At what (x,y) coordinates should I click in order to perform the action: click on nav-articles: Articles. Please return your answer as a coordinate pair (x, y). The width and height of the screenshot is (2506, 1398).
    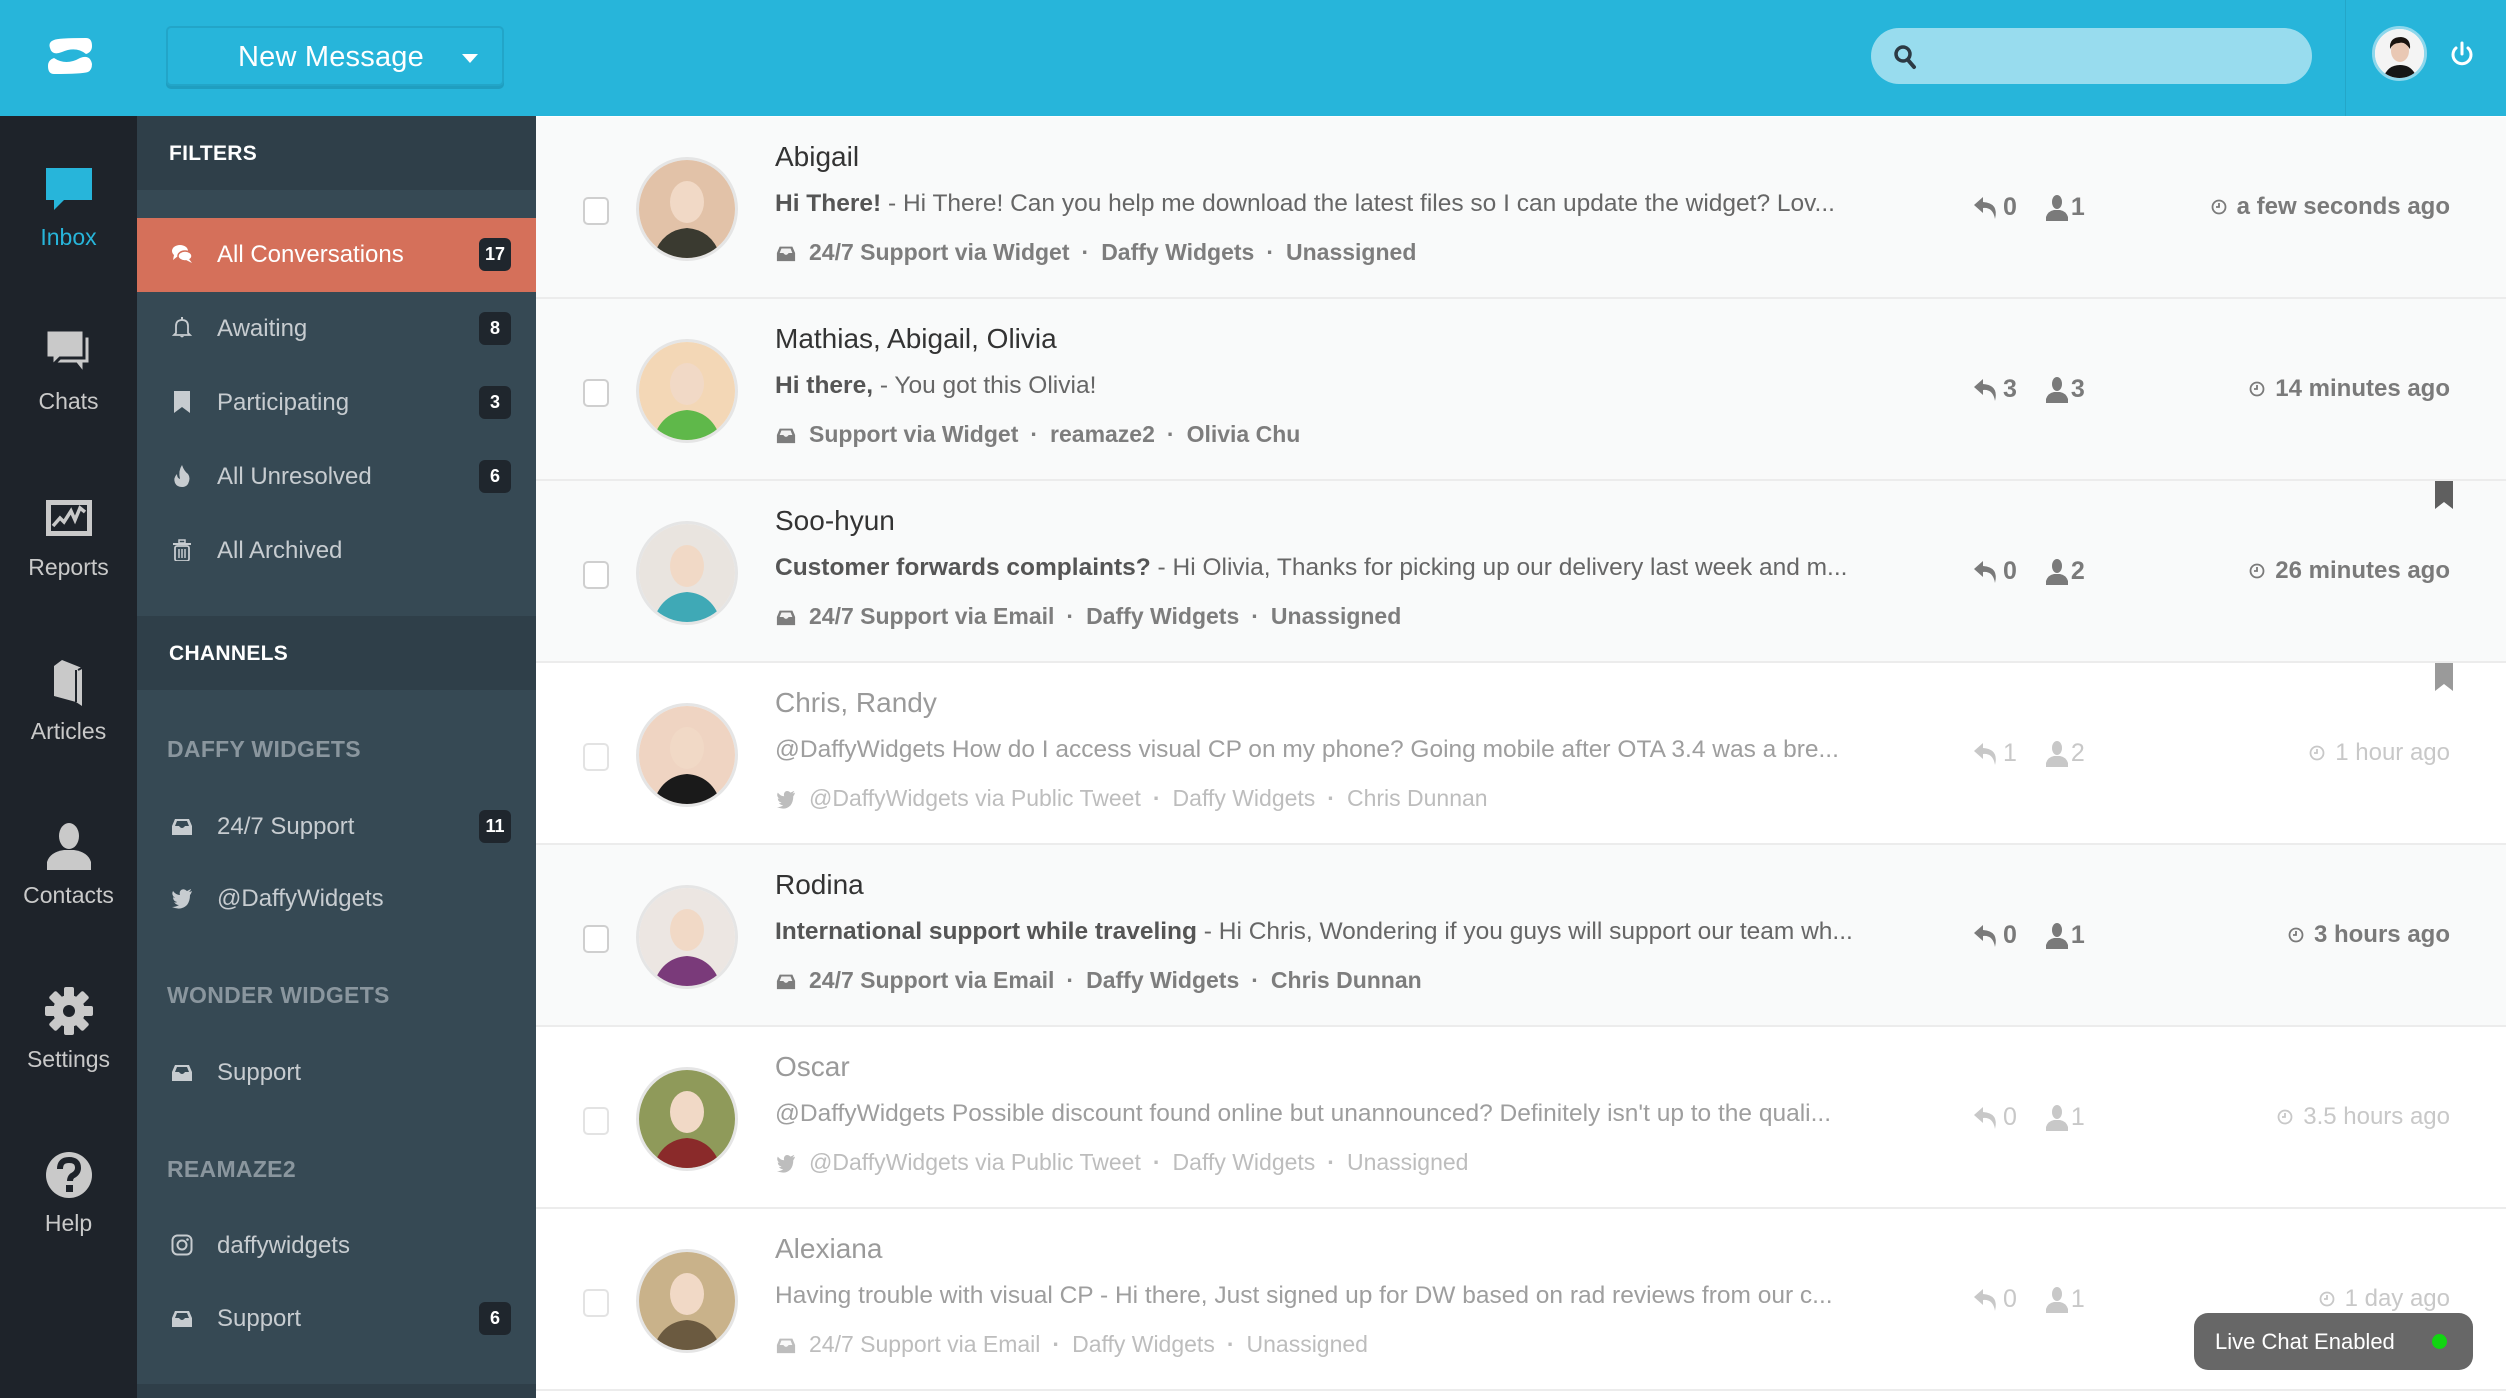
    Looking at the image, I should click on (68, 733).